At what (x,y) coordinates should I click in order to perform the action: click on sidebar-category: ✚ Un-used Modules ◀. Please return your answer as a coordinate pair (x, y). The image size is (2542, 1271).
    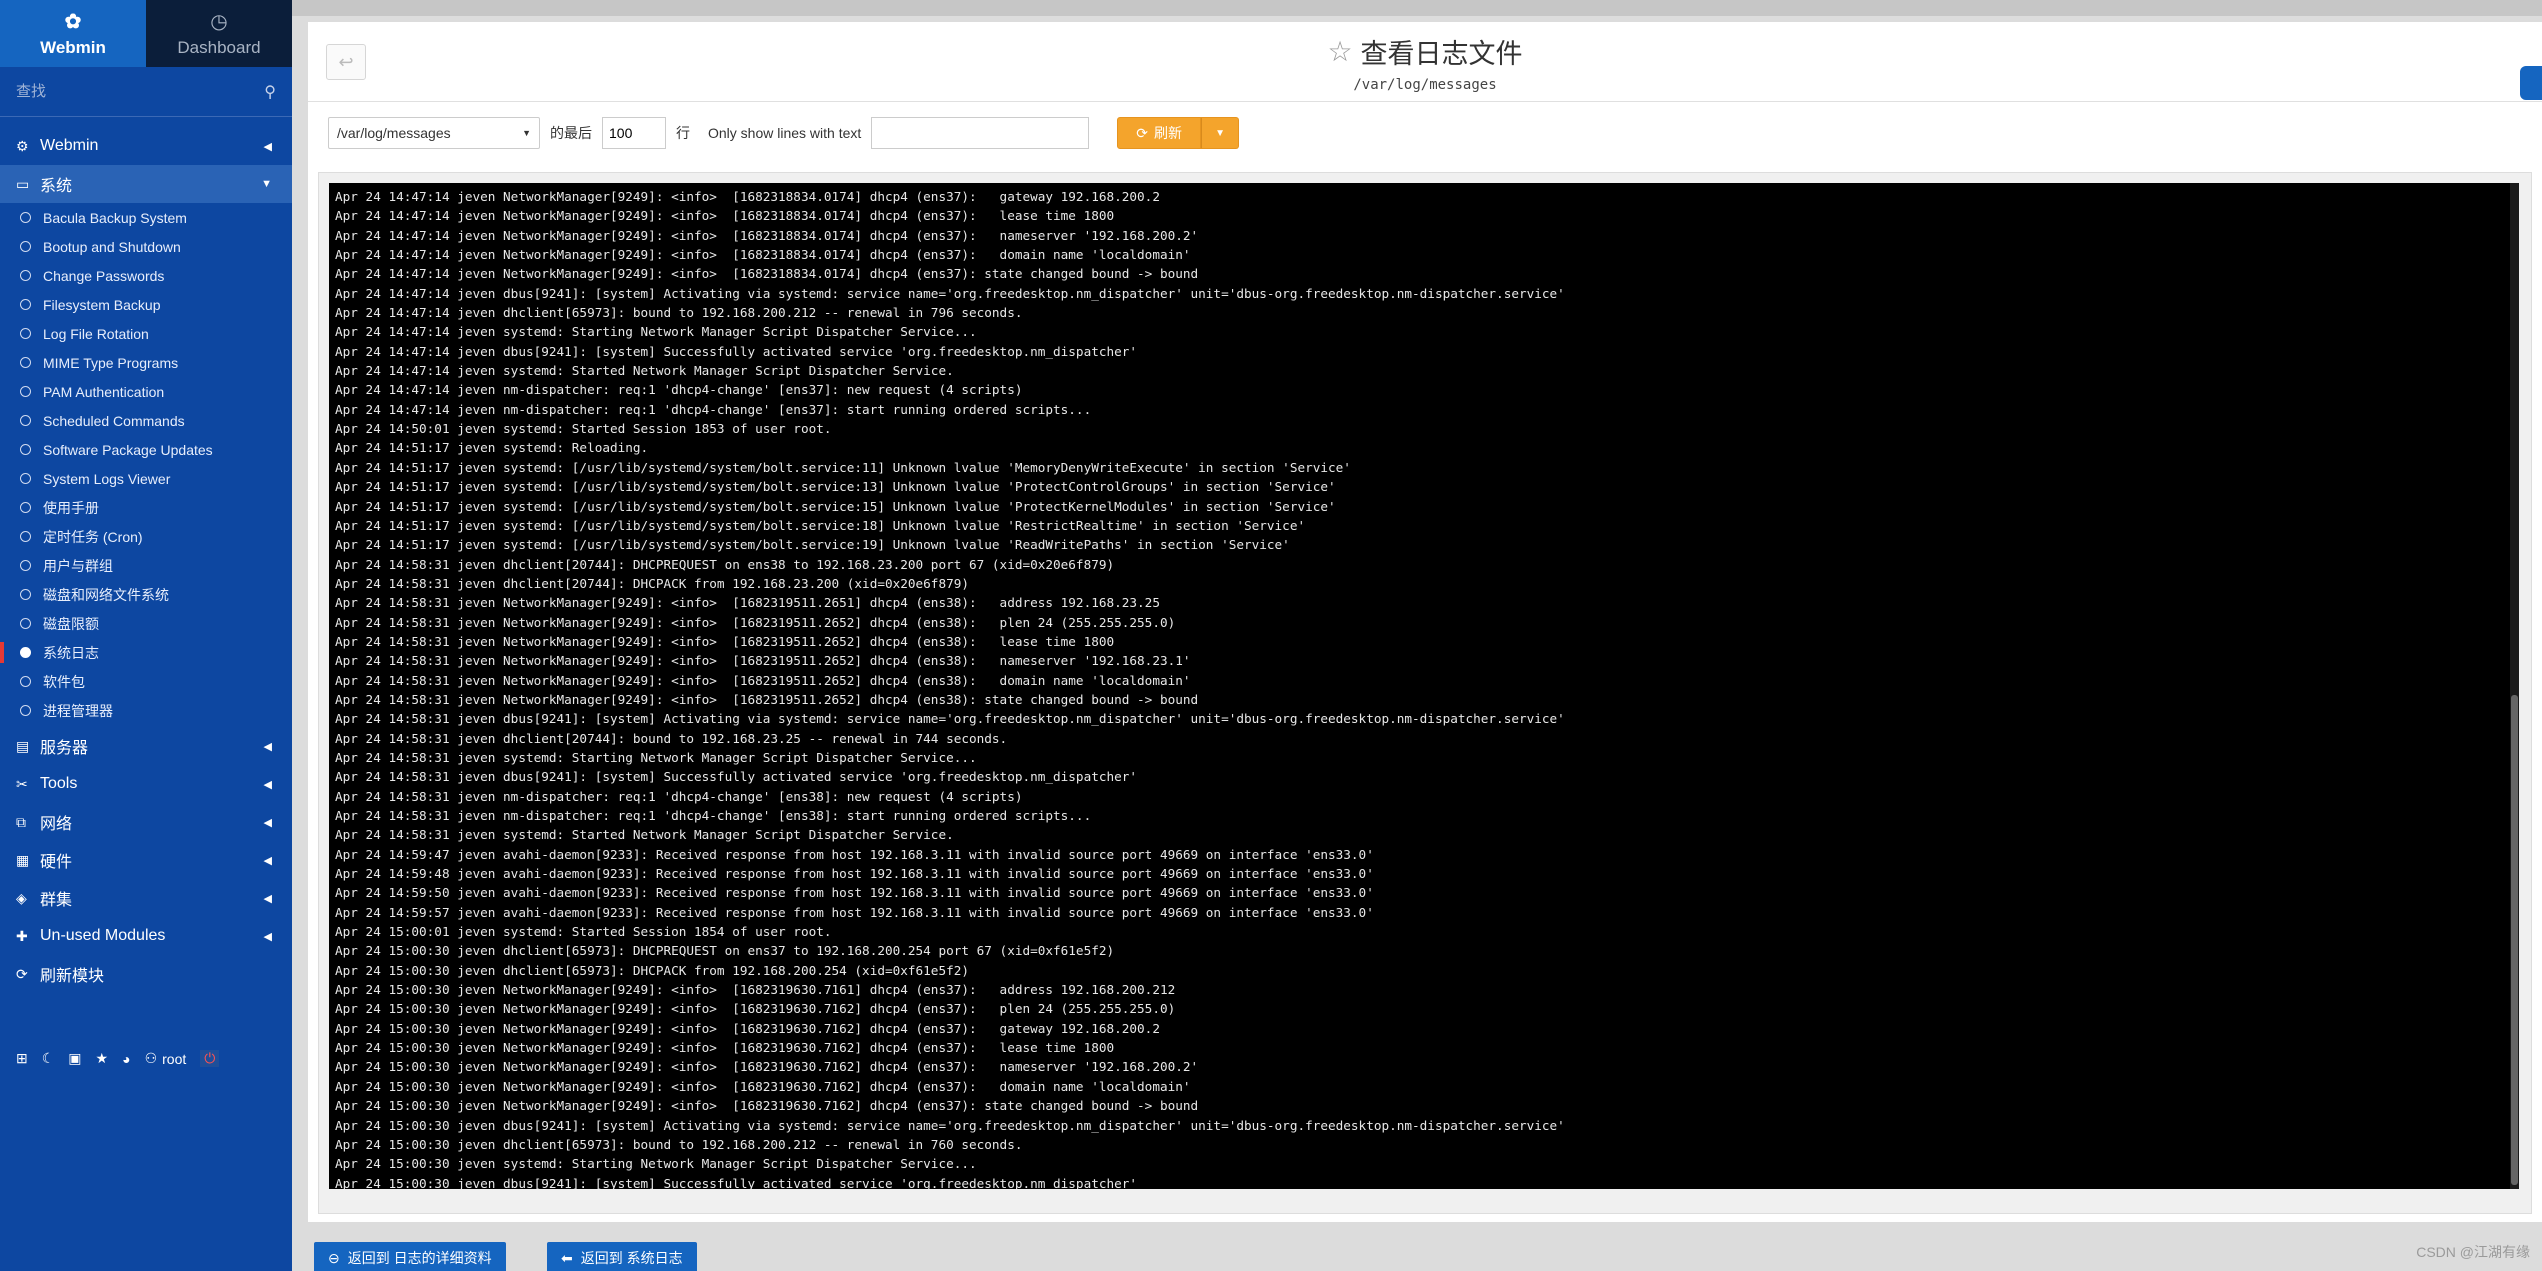
    Looking at the image, I should click on (146, 936).